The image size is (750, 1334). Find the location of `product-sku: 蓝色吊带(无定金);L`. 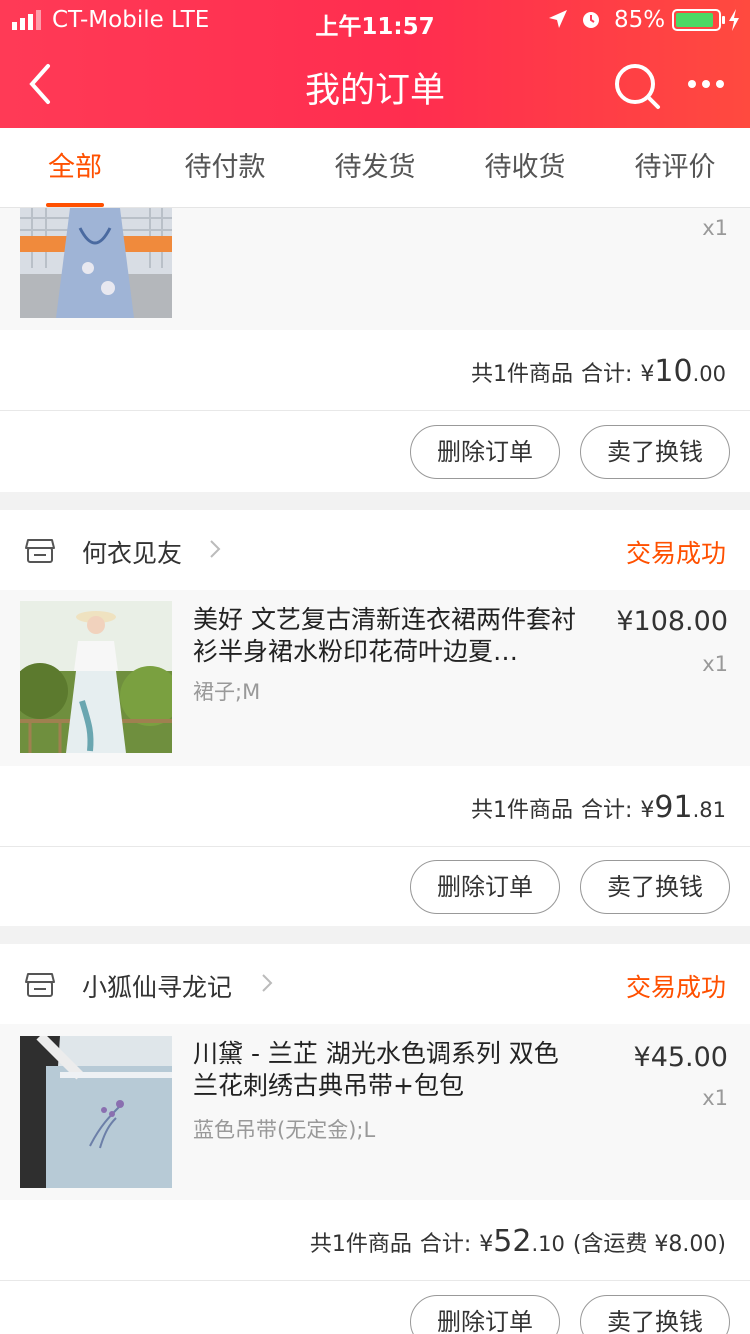

product-sku: 蓝色吊带(无定金);L is located at coordinates (284, 1130).